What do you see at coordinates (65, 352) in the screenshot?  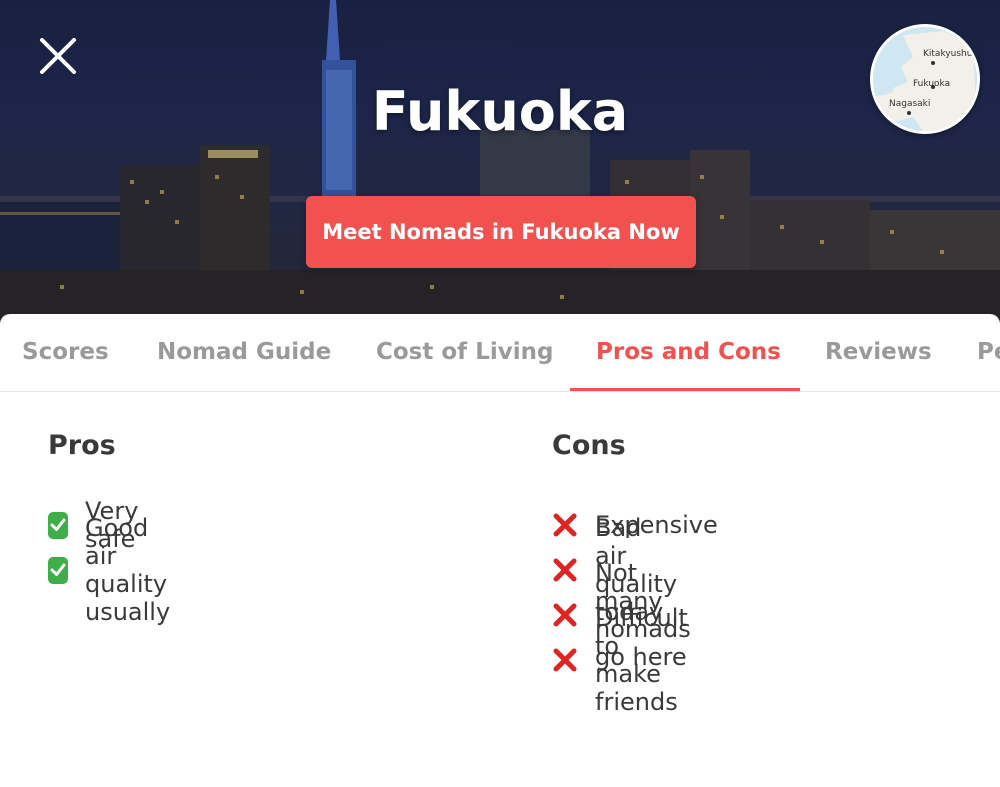 I see `tab-scores: Scores` at bounding box center [65, 352].